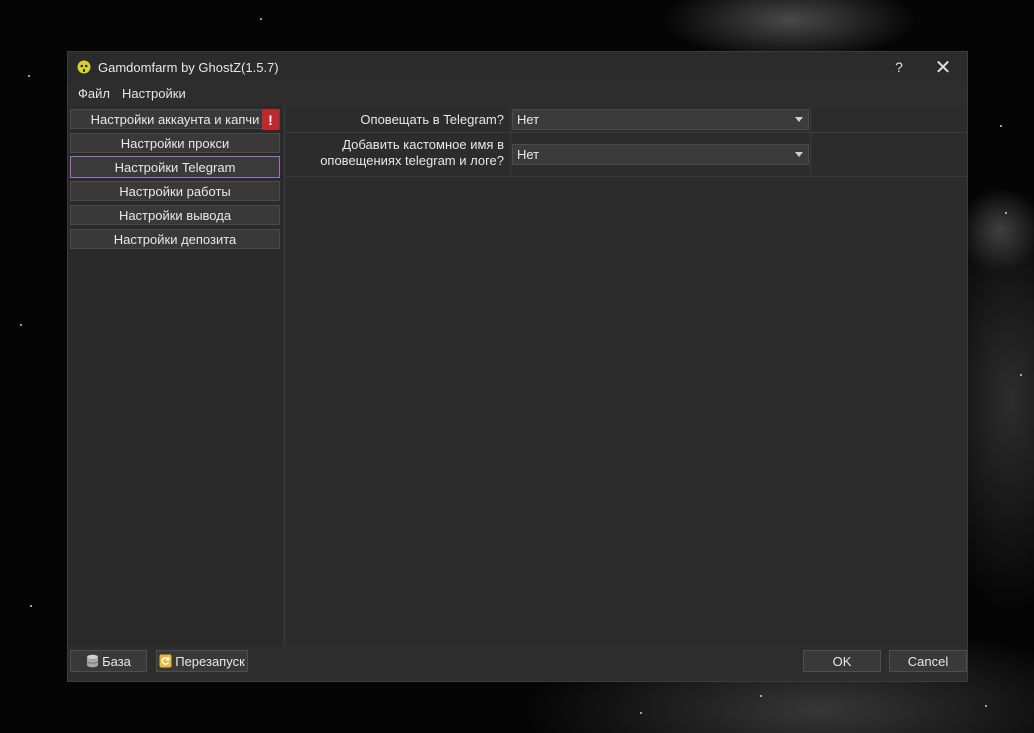  What do you see at coordinates (423, 144) in the screenshot?
I see `custom-name-label-line1: Добавить кастомное имя в` at bounding box center [423, 144].